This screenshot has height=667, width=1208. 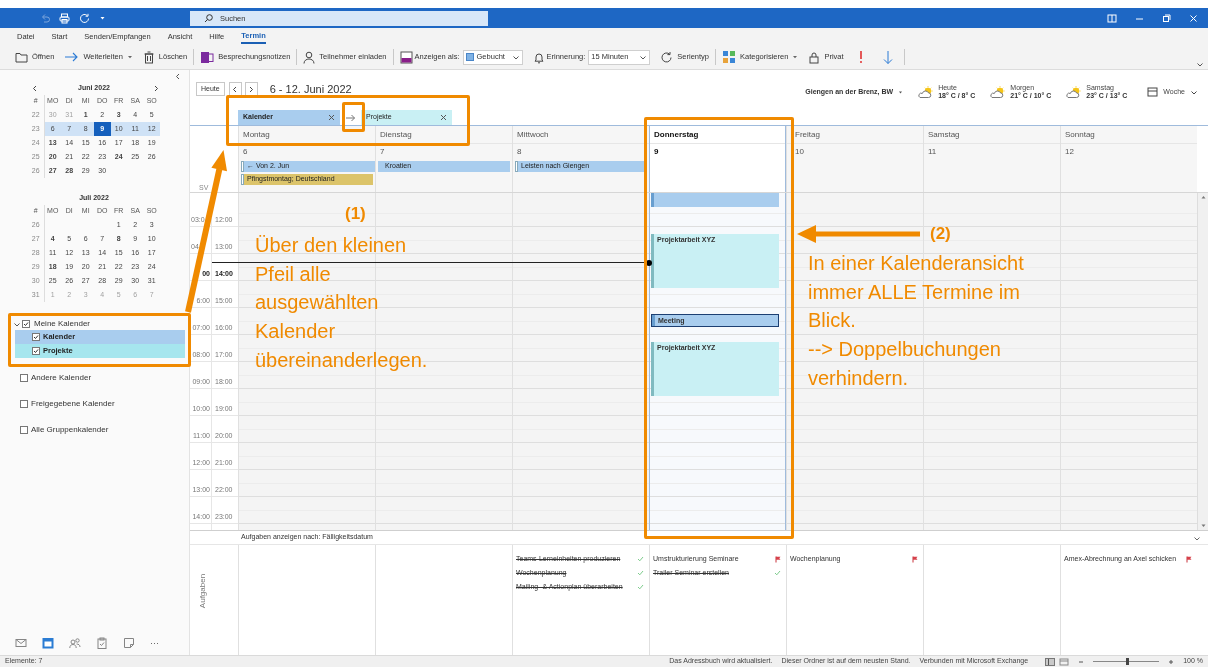 I want to click on normal-view-icon, so click(x=1050, y=661).